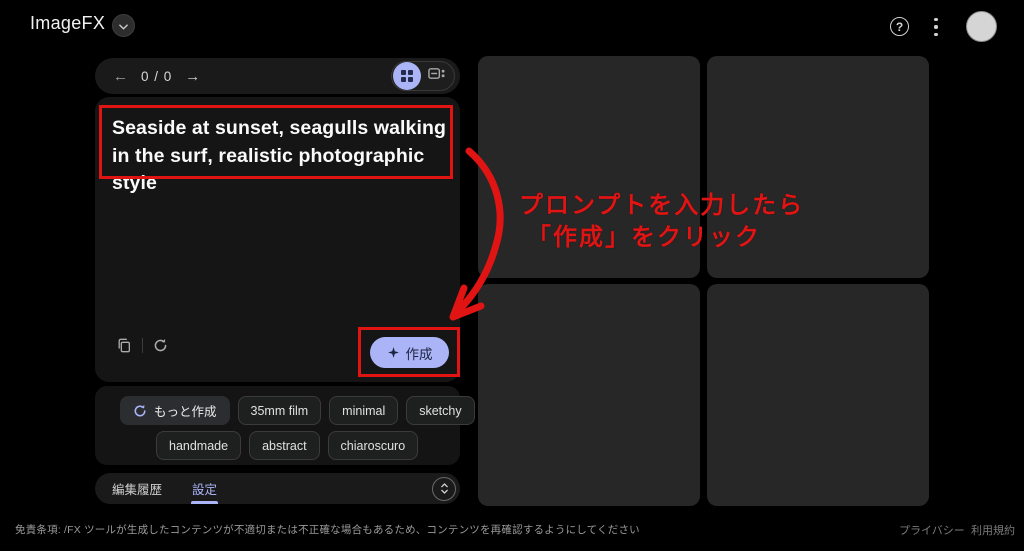  Describe the element at coordinates (277, 76) in the screenshot. I see `generation-nav-bar: ← 0 / 0 →` at that location.